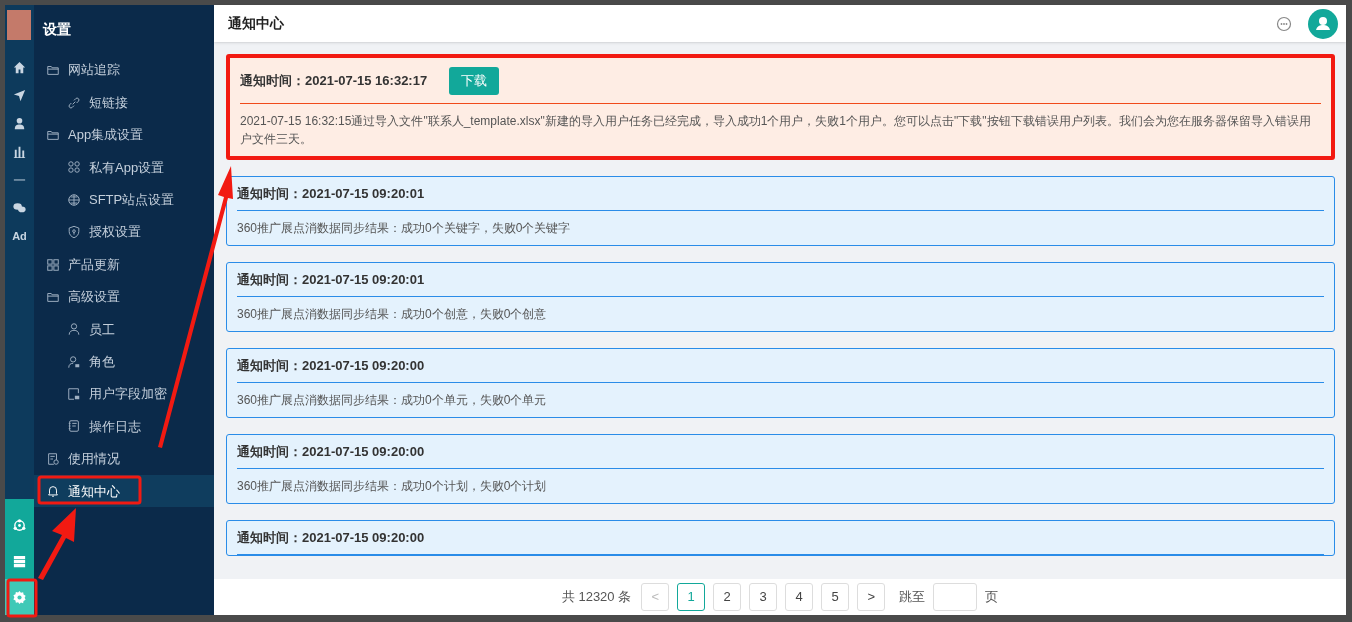 The height and width of the screenshot is (622, 1352). What do you see at coordinates (19, 151) in the screenshot?
I see `bar-chart-icon` at bounding box center [19, 151].